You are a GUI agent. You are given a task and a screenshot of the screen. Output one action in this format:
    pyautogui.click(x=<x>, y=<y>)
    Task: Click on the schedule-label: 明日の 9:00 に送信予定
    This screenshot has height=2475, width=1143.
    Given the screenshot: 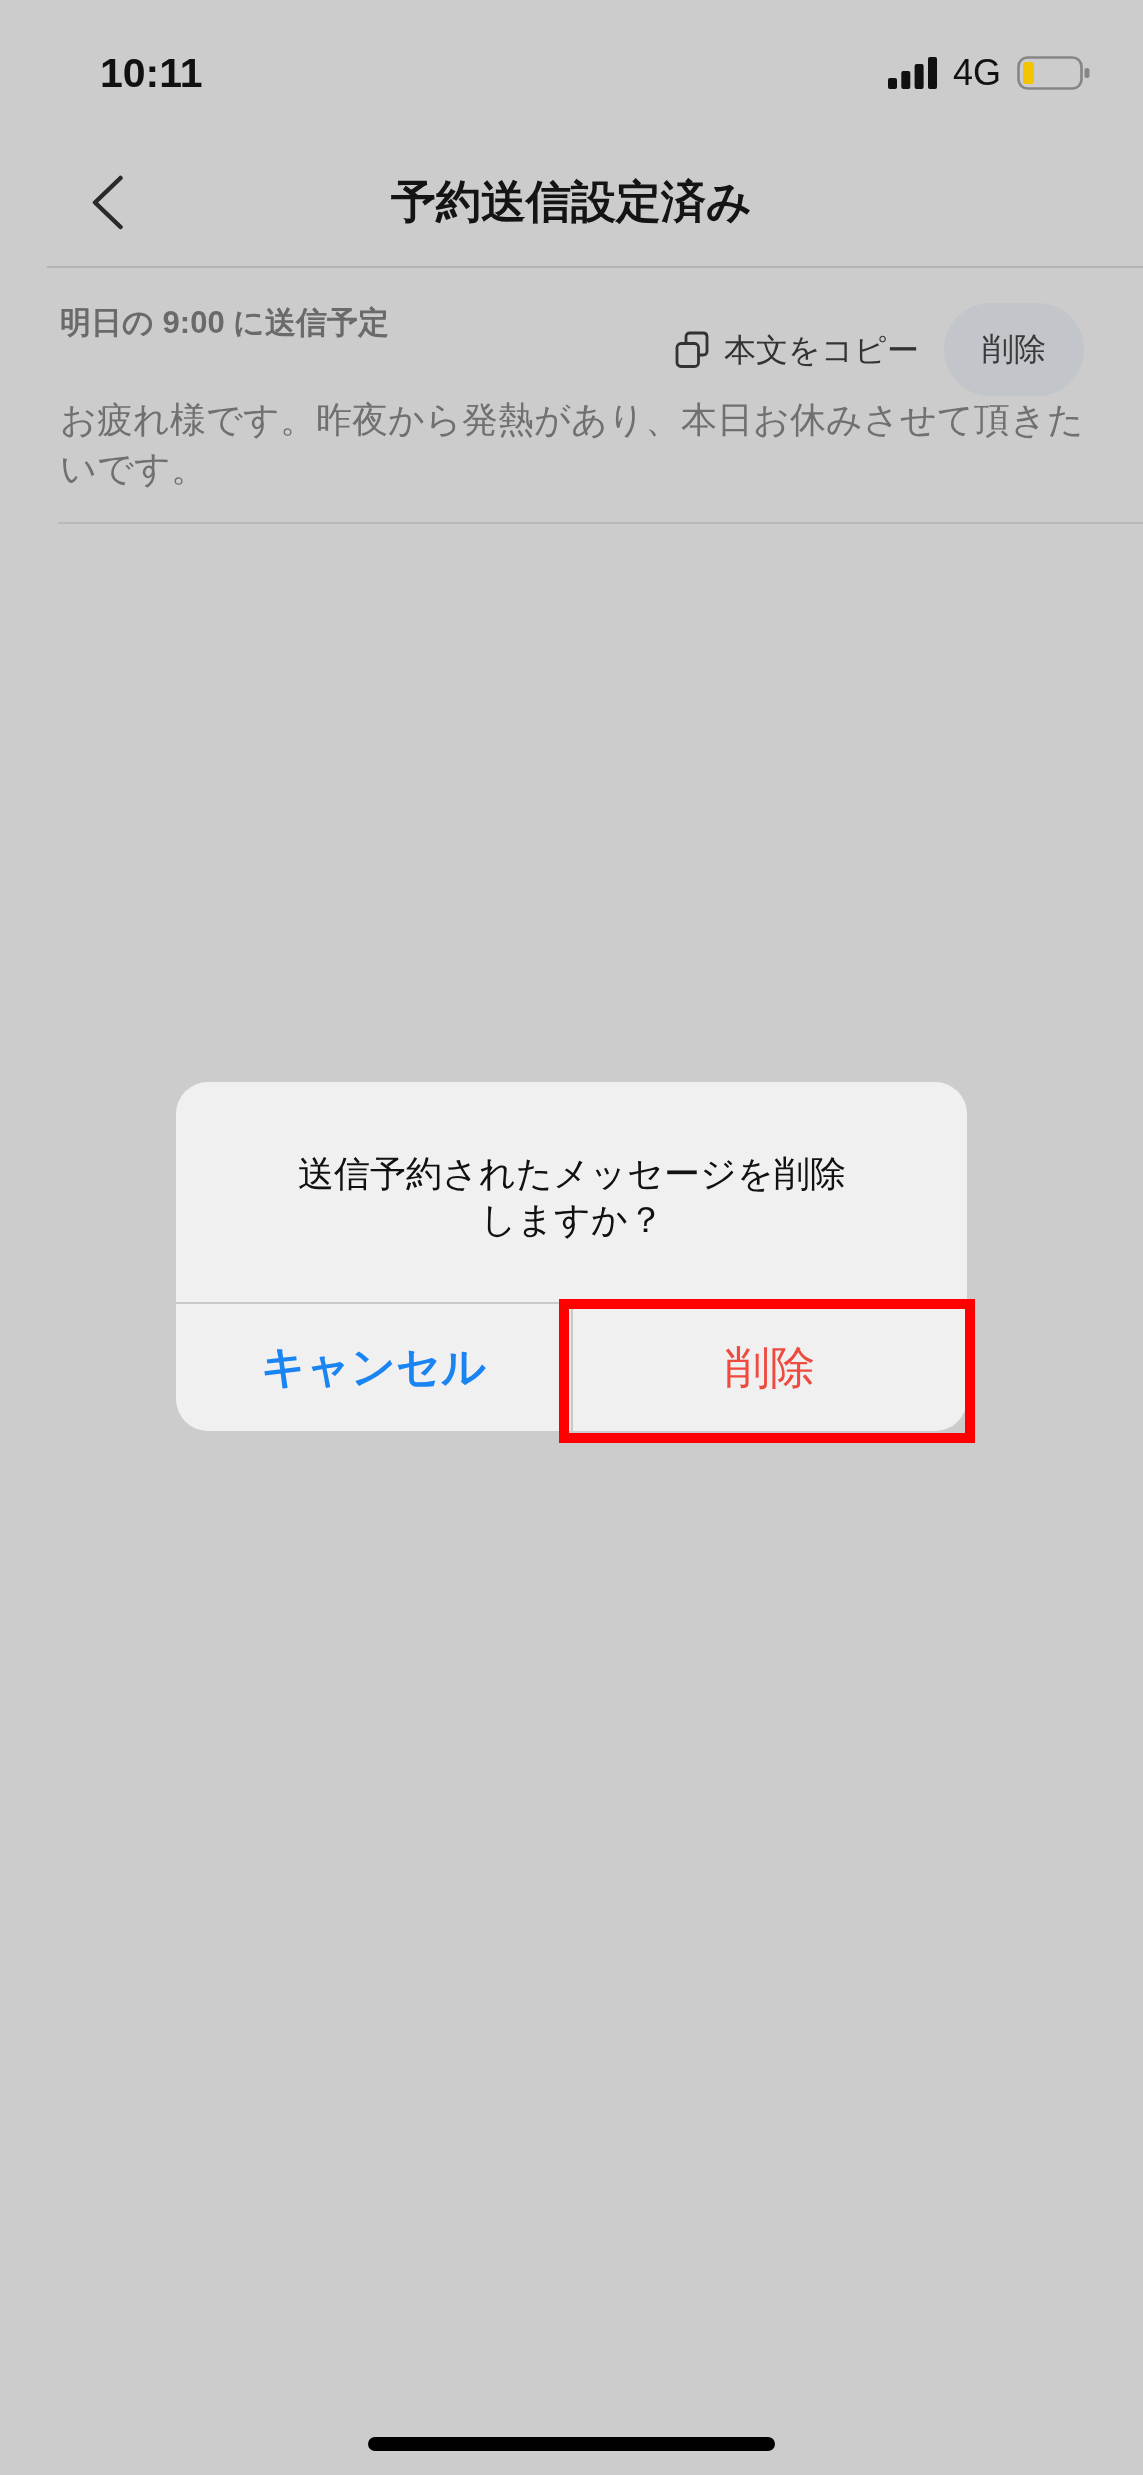 What is the action you would take?
    pyautogui.click(x=225, y=323)
    